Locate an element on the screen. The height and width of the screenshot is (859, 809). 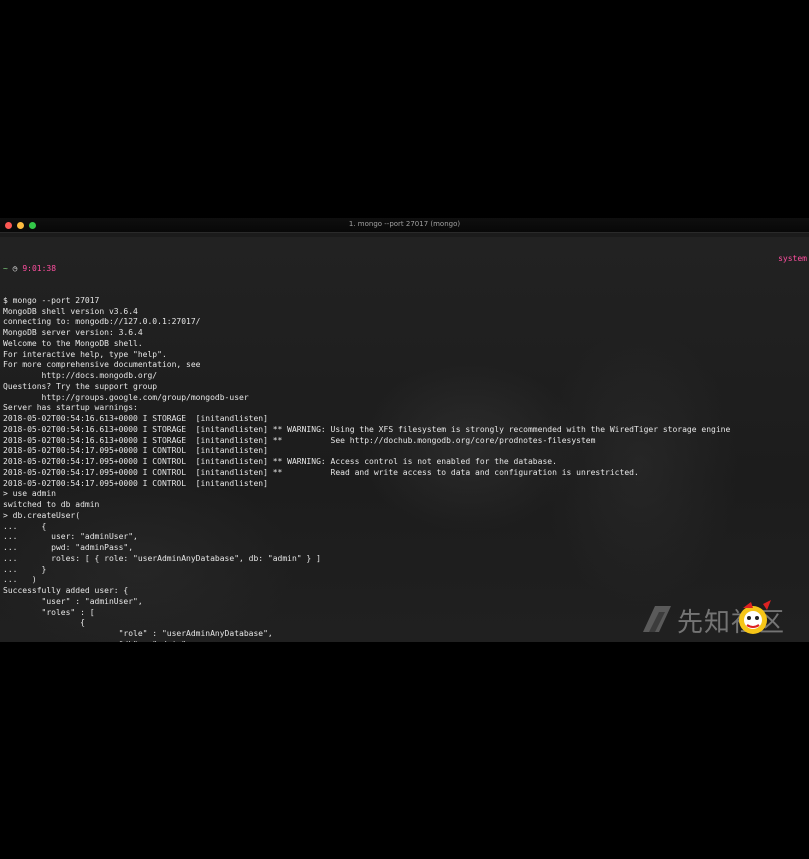
watermark: 先知社区 is located at coordinates (721, 618).